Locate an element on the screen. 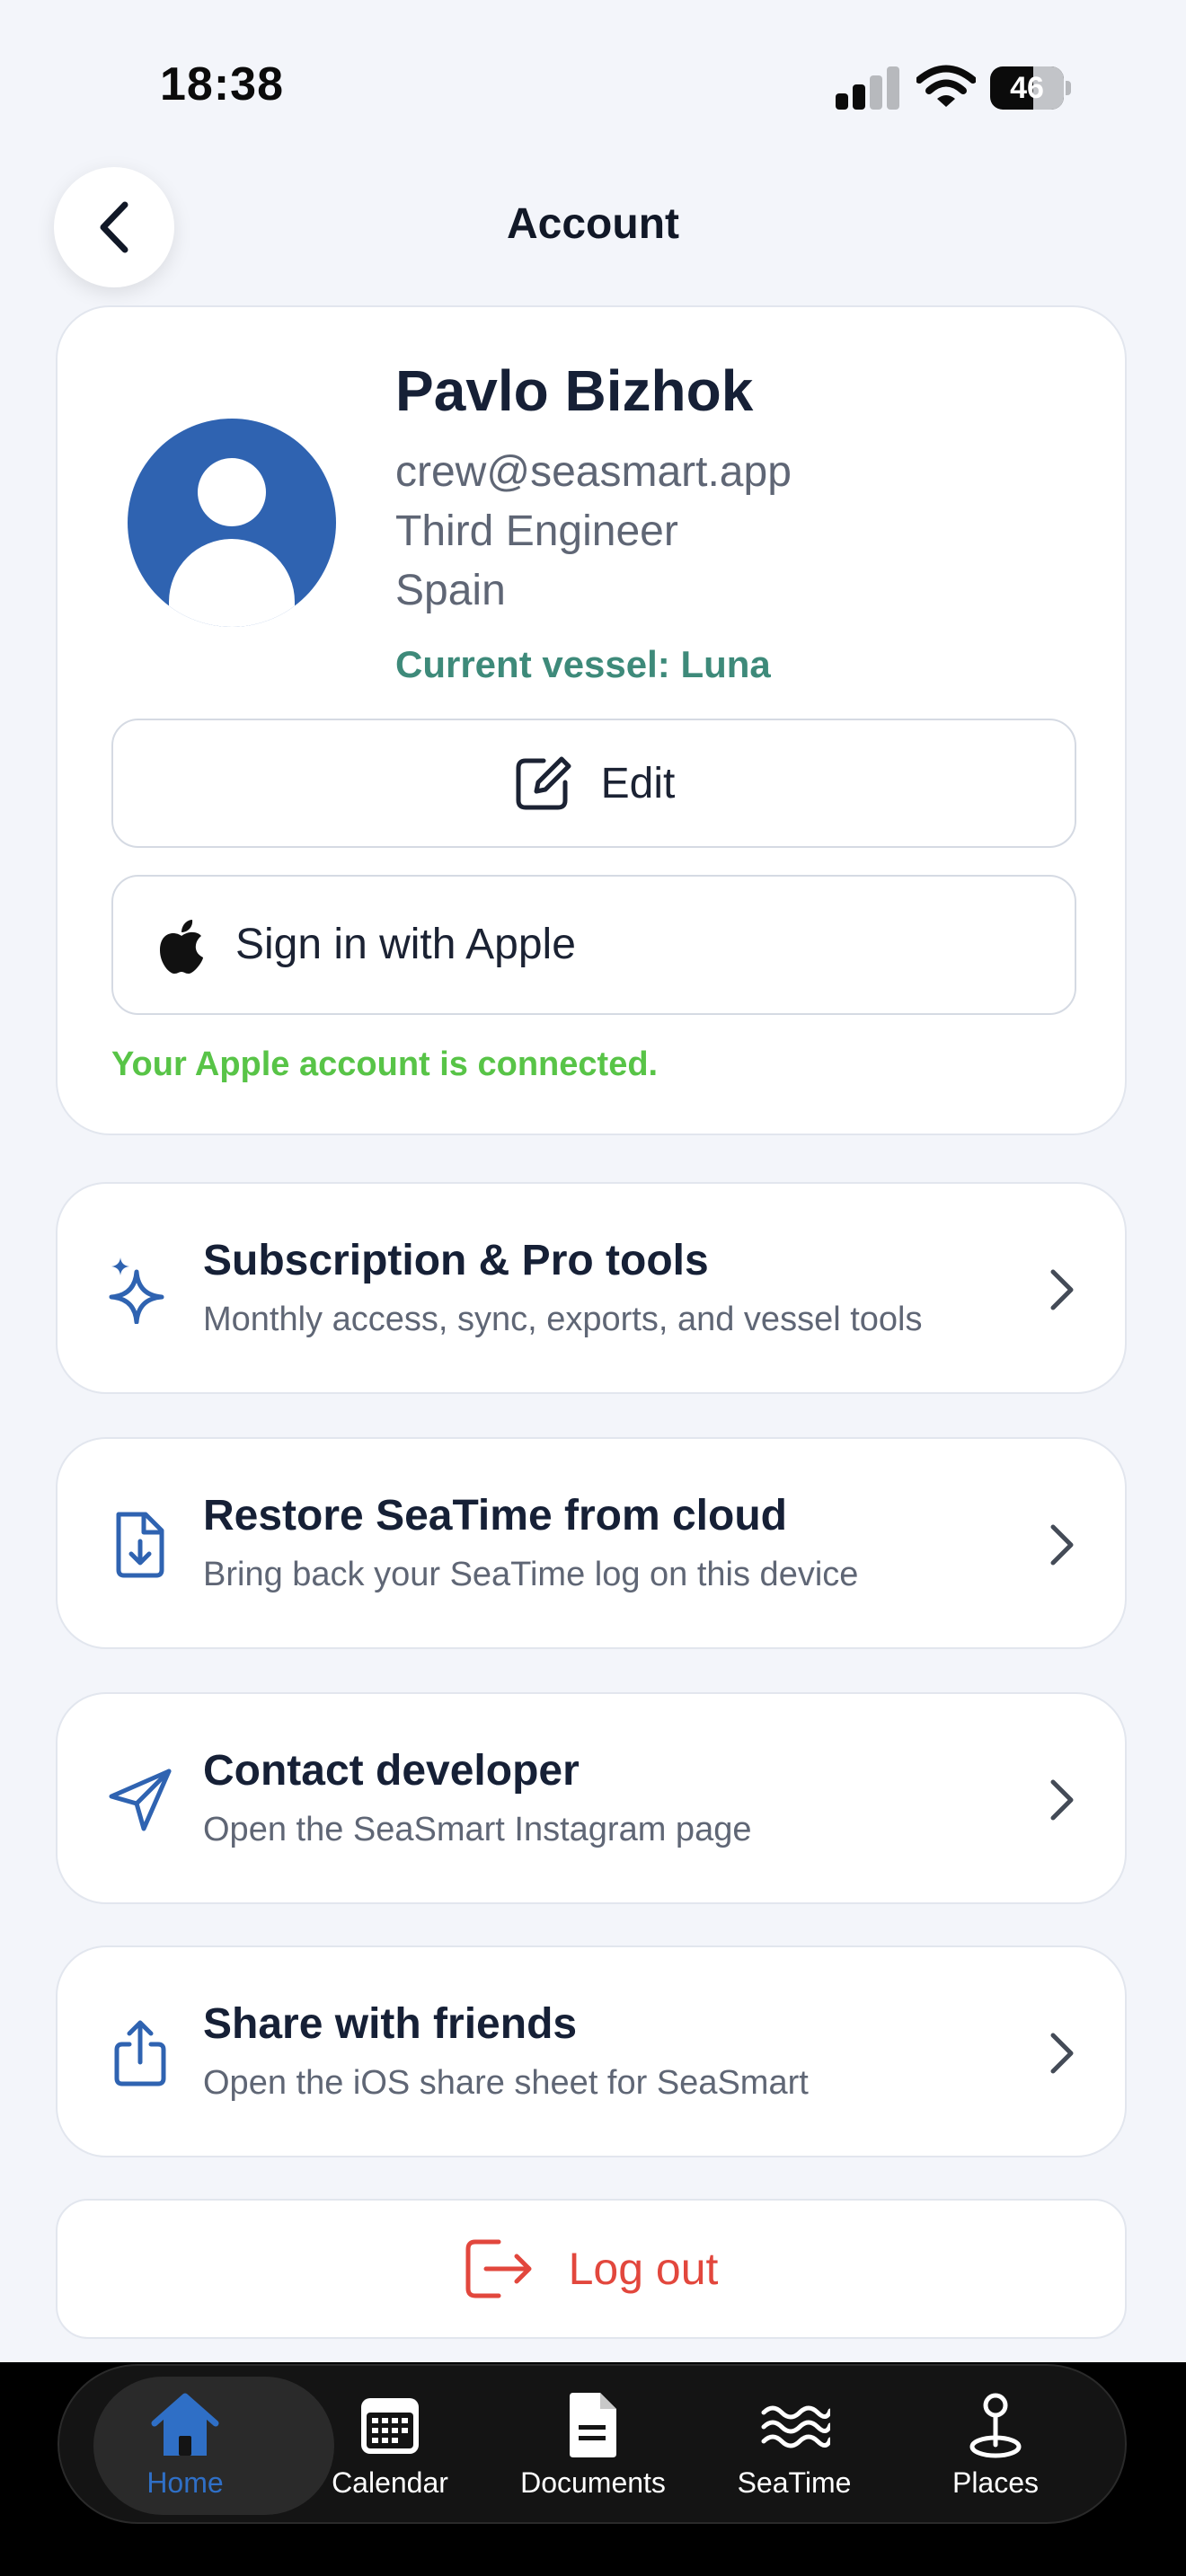  tab-documents-label: Documents is located at coordinates (593, 2482).